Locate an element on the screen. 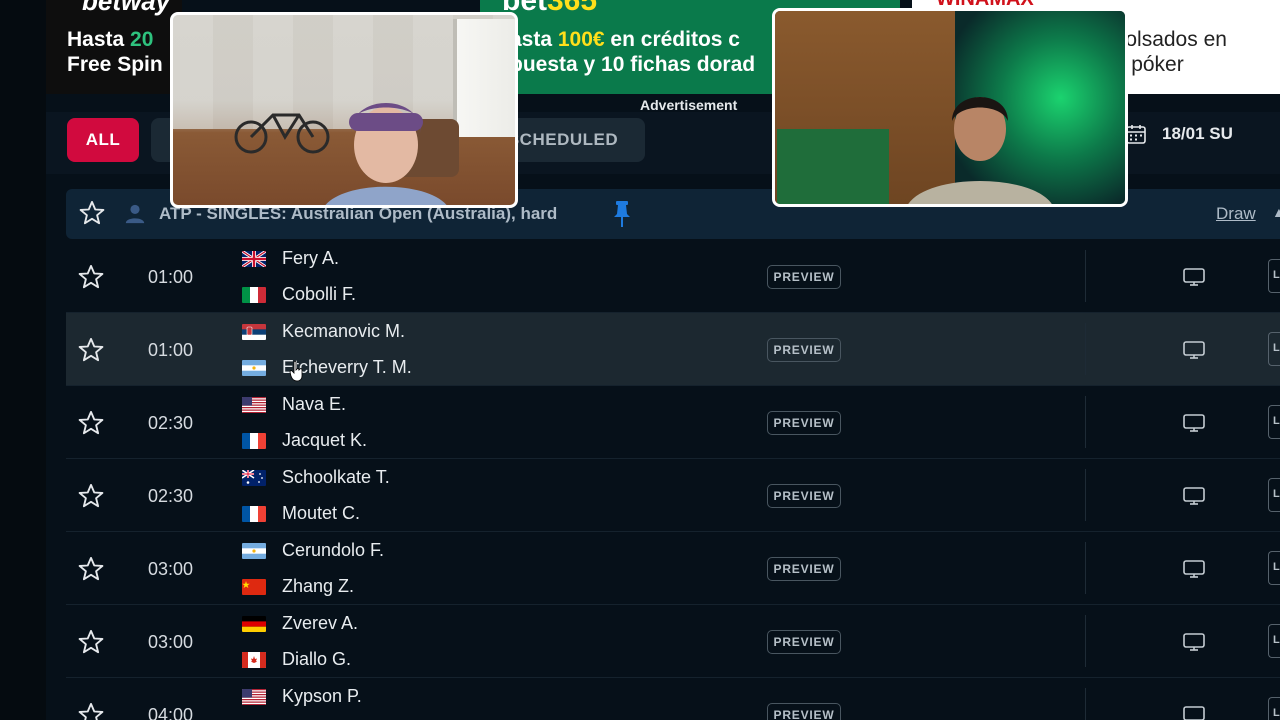 The width and height of the screenshot is (1280, 720). webcam-overlay-right is located at coordinates (950, 107).